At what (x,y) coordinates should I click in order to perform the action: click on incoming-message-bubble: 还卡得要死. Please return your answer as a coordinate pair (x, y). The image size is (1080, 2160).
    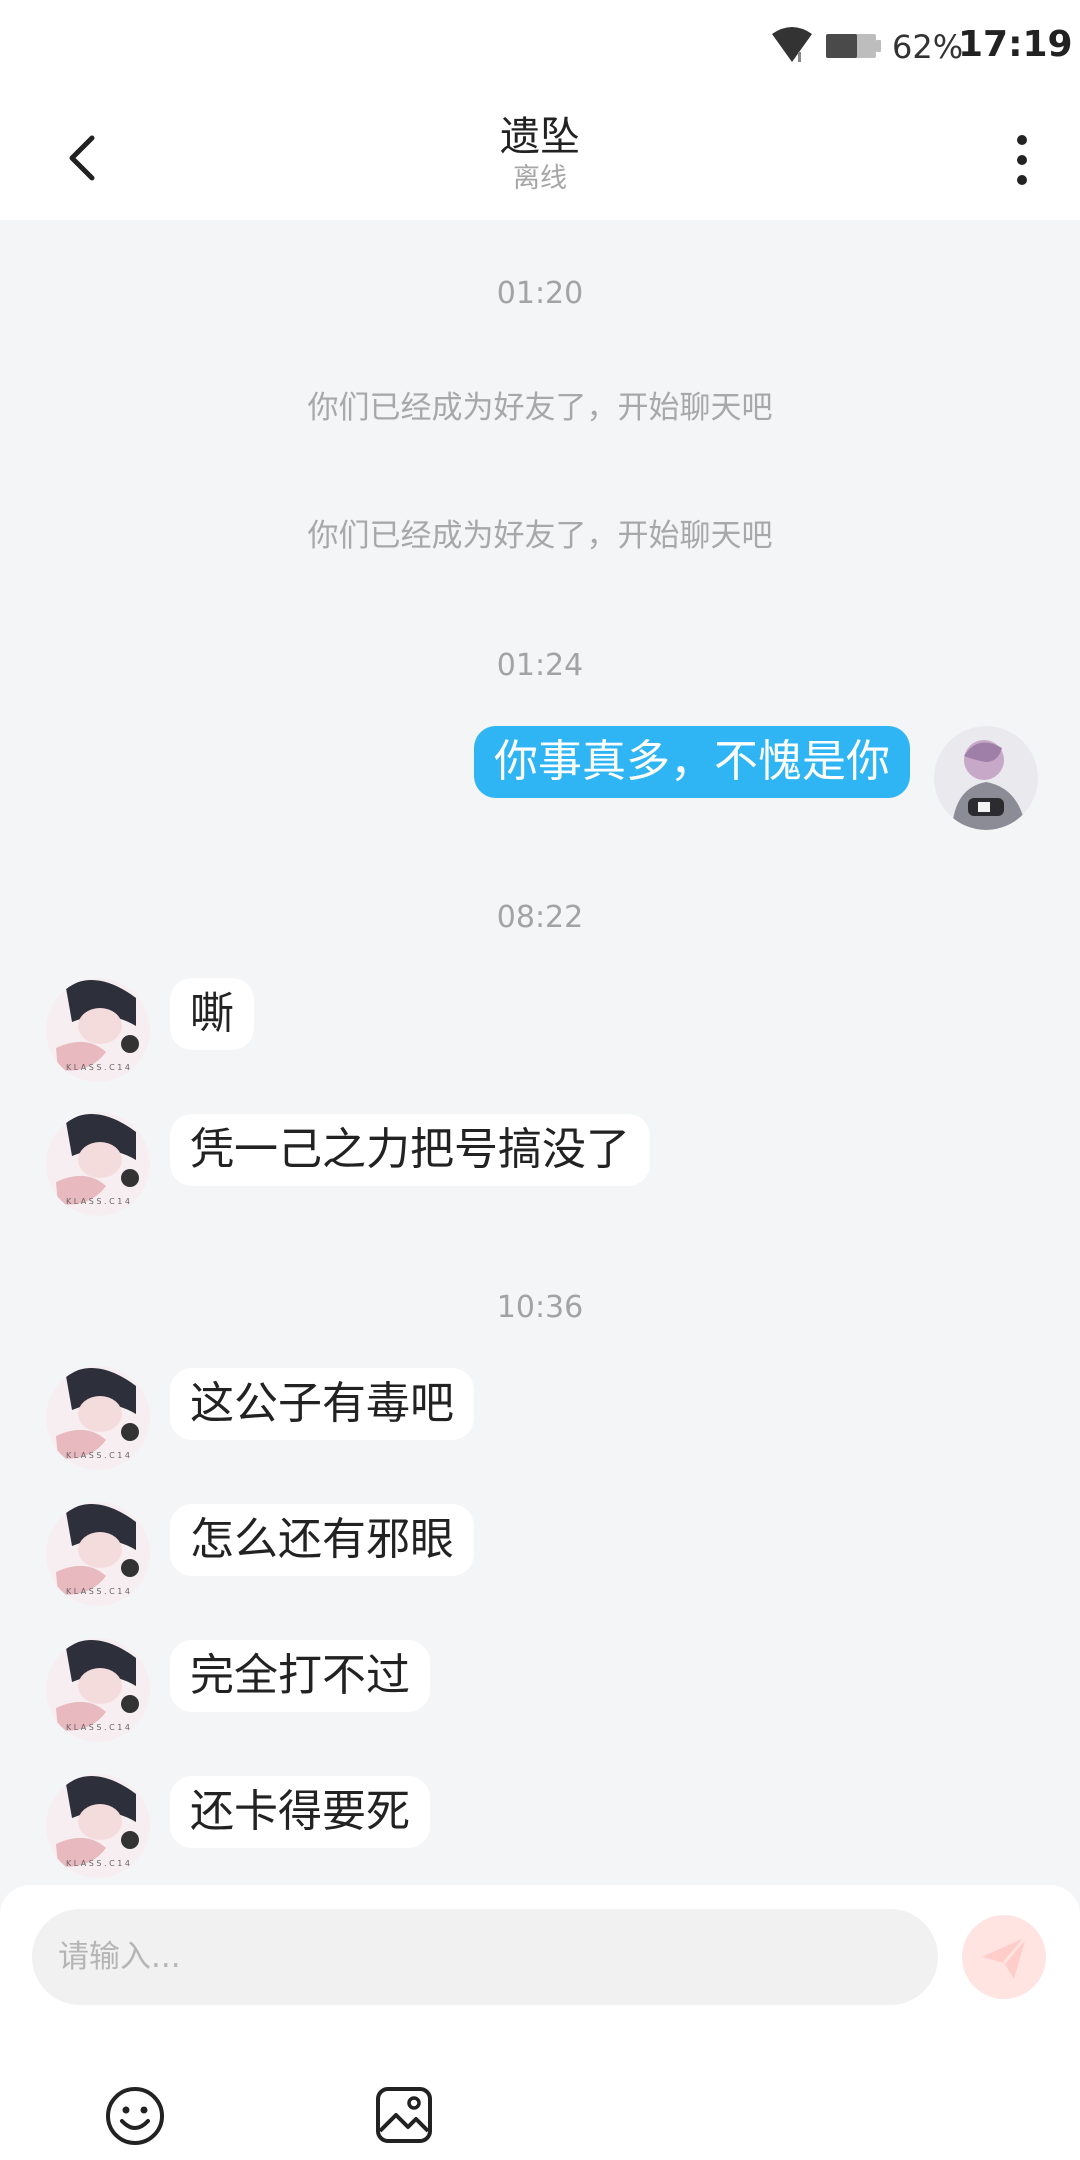
    Looking at the image, I should click on (300, 1812).